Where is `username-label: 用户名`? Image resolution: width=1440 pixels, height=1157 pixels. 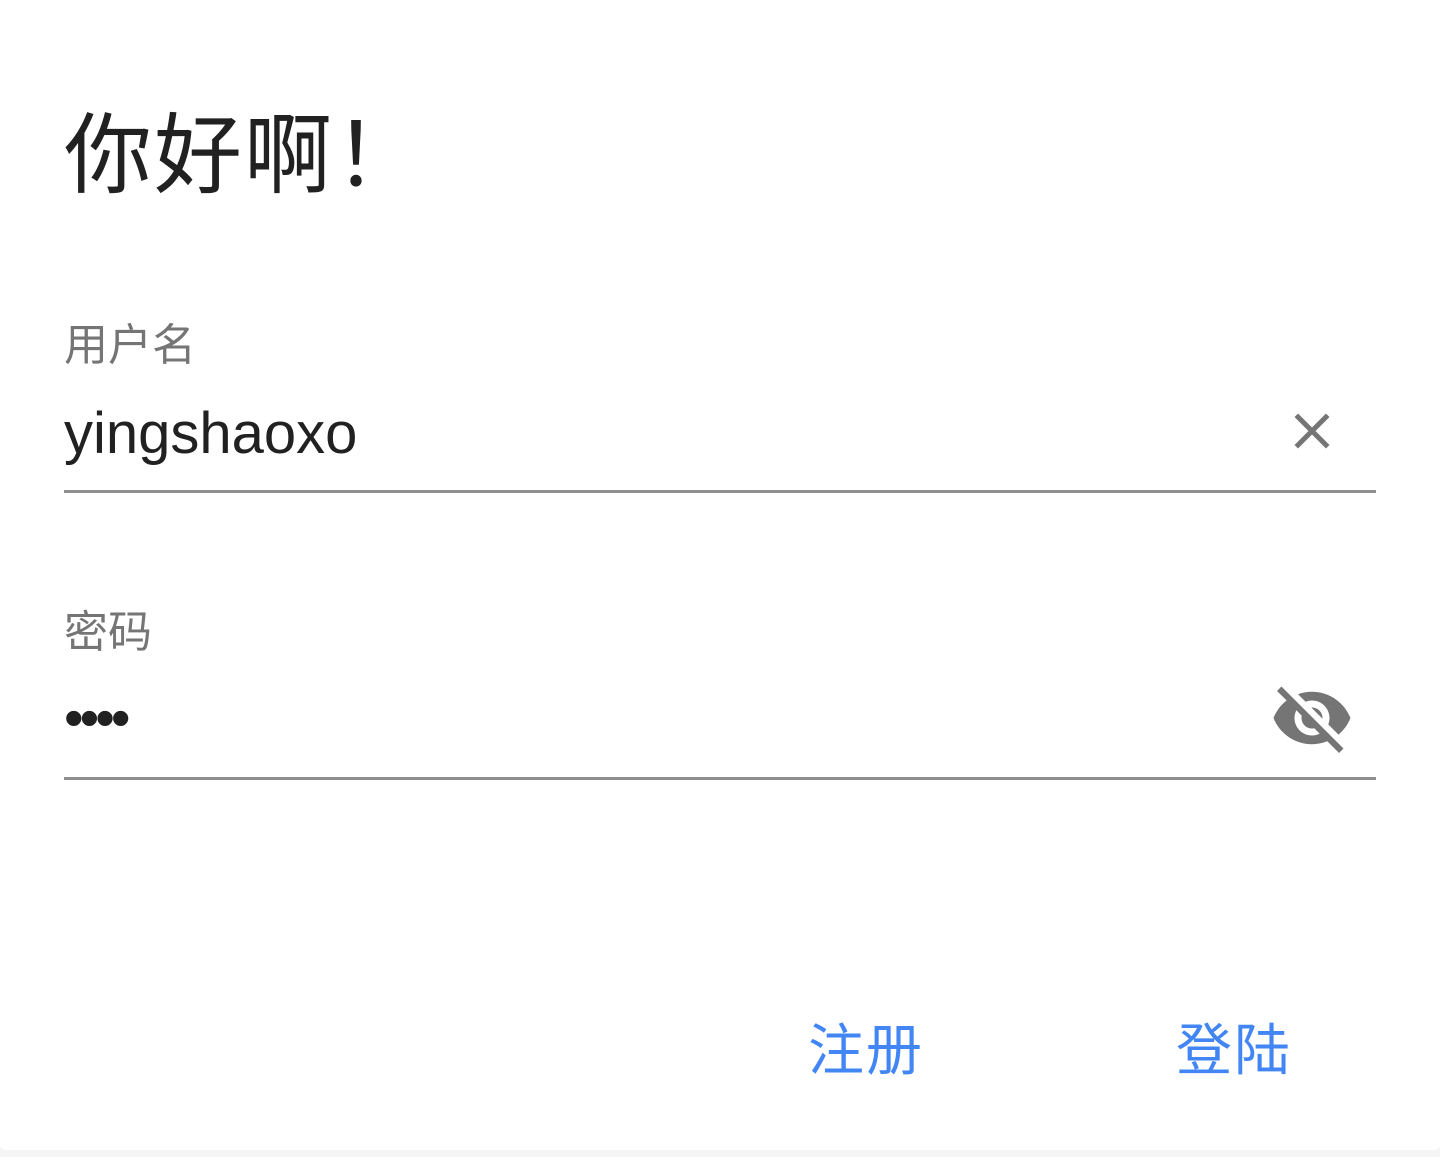
username-label: 用户名 is located at coordinates (130, 345).